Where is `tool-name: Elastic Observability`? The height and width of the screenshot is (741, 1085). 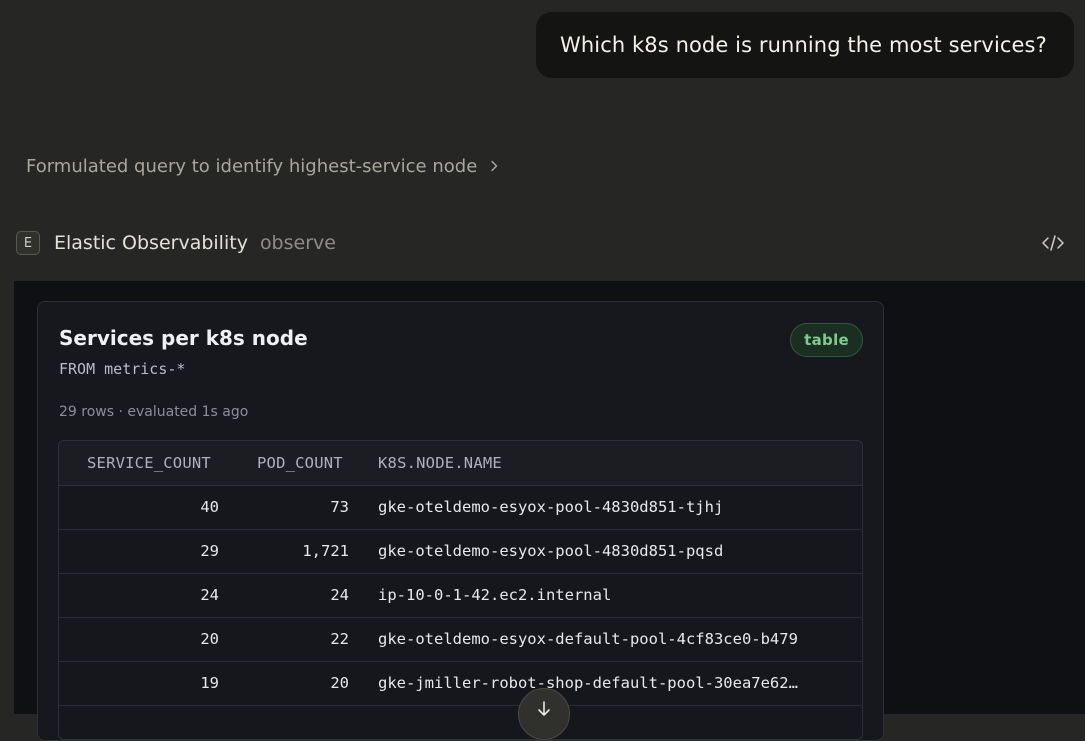
tool-name: Elastic Observability is located at coordinates (151, 243).